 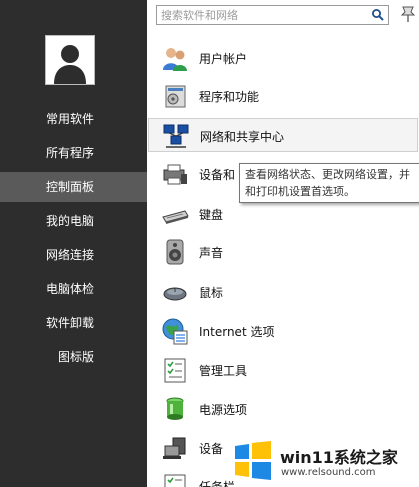 I want to click on user-avatar, so click(x=70, y=60).